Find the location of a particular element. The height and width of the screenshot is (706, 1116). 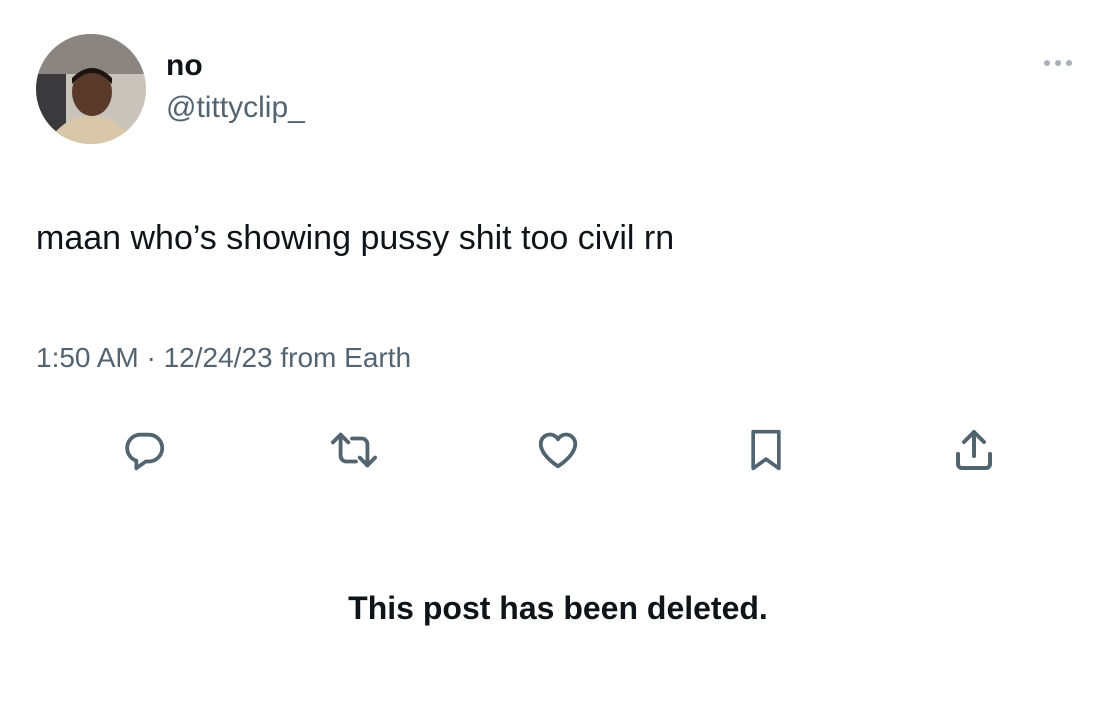

retweet-icon is located at coordinates (354, 450).